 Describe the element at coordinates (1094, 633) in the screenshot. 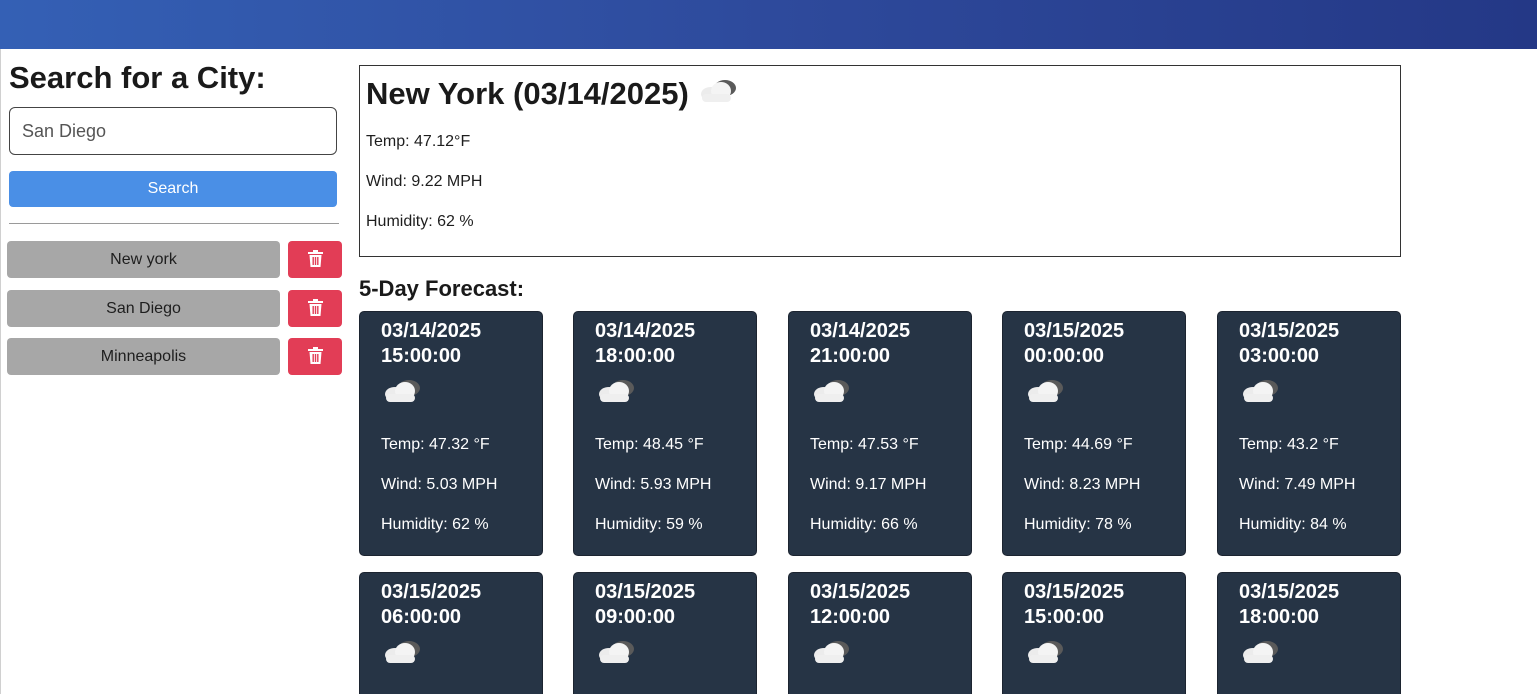

I see `forecast-card: 03/15/2025 15:00:00` at that location.